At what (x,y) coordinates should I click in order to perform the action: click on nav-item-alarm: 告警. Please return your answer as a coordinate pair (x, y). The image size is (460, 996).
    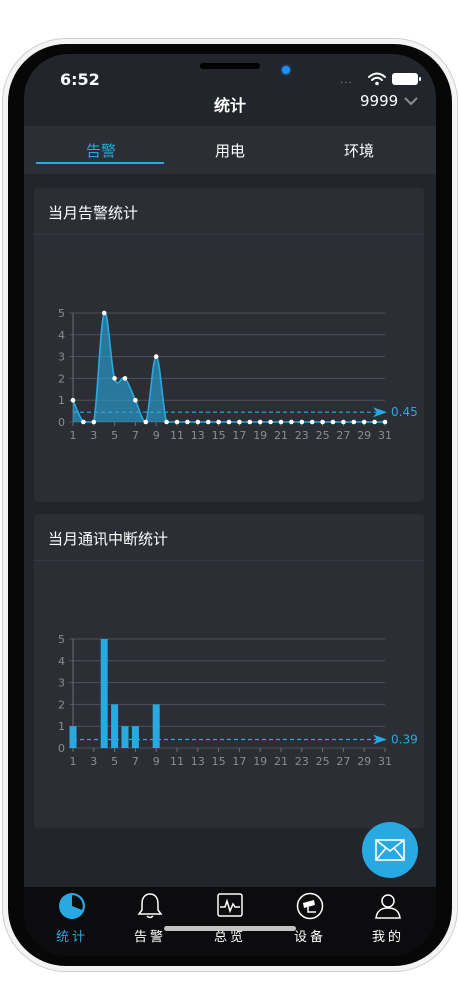
    Looking at the image, I should click on (150, 920).